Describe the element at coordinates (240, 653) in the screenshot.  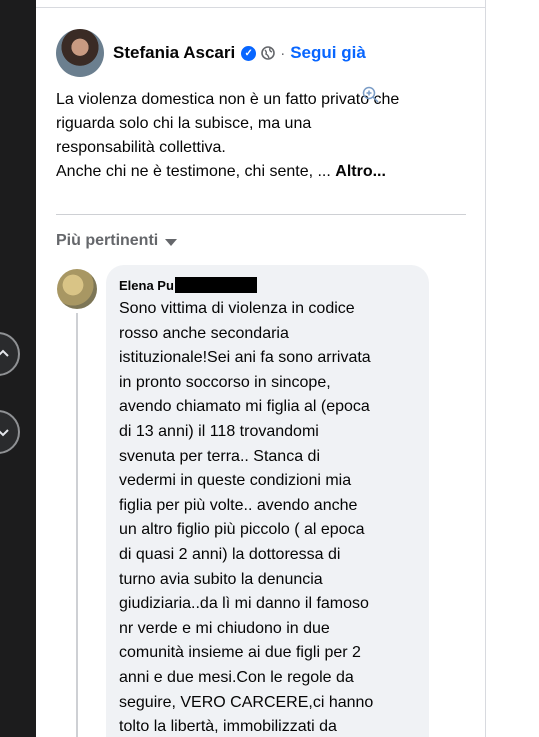
I see `comment-line: comunità insieme ai due figli per 2` at that location.